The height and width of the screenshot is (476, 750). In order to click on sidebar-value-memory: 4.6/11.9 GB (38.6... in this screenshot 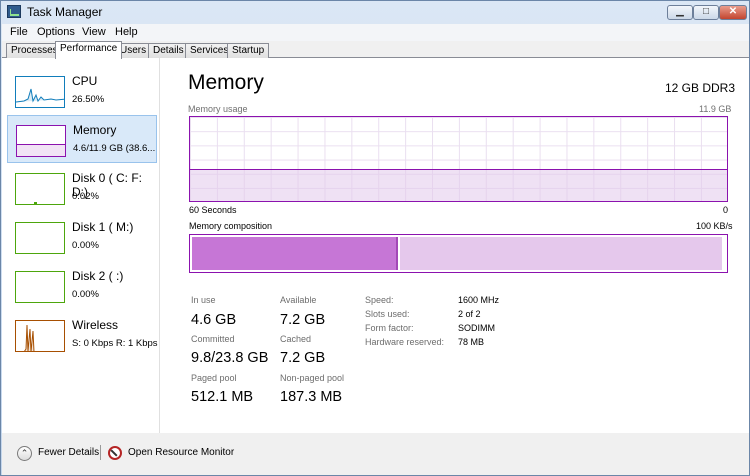, I will do `click(114, 148)`.